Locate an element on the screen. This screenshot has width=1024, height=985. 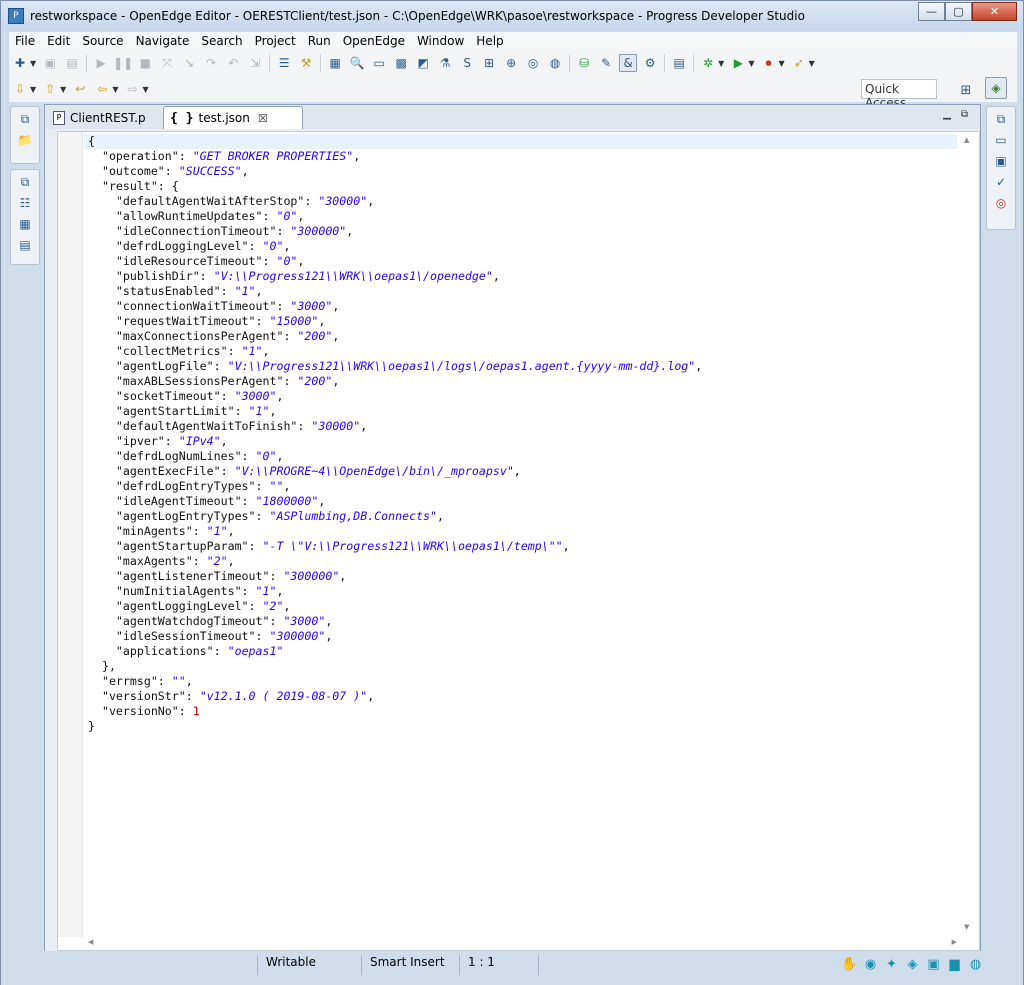
code-line: 7 "idleConnectionTimeout": "300000", is located at coordinates (520, 231).